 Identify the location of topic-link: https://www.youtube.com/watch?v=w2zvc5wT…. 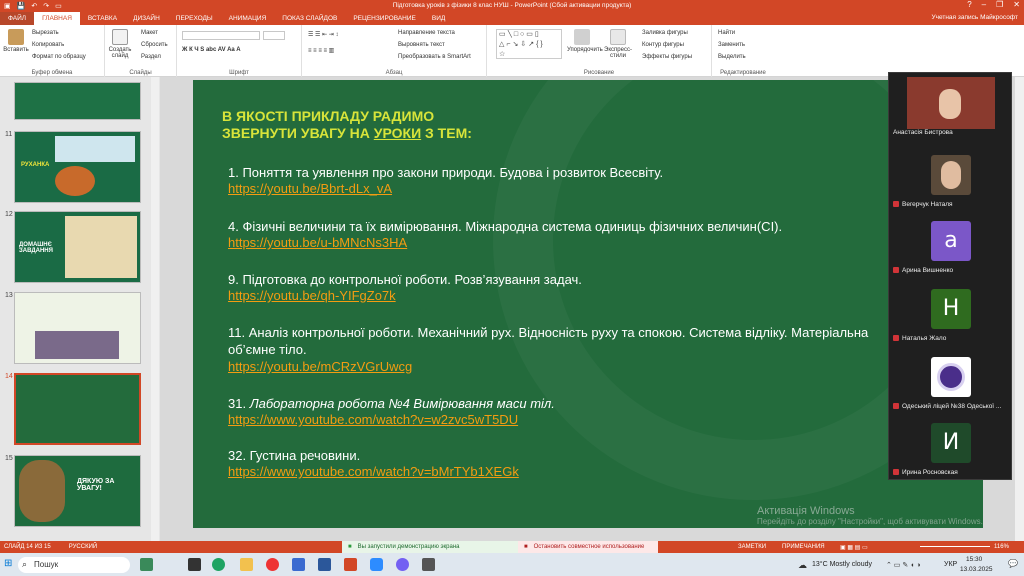
(373, 419).